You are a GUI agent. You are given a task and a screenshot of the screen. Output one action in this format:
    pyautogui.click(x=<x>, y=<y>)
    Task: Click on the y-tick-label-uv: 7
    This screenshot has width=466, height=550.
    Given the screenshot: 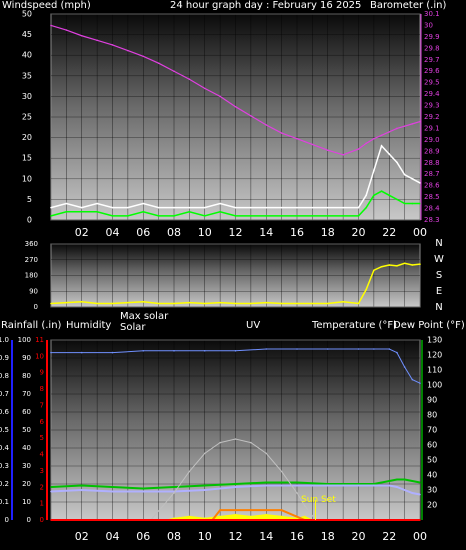 What is the action you would take?
    pyautogui.click(x=42, y=405)
    